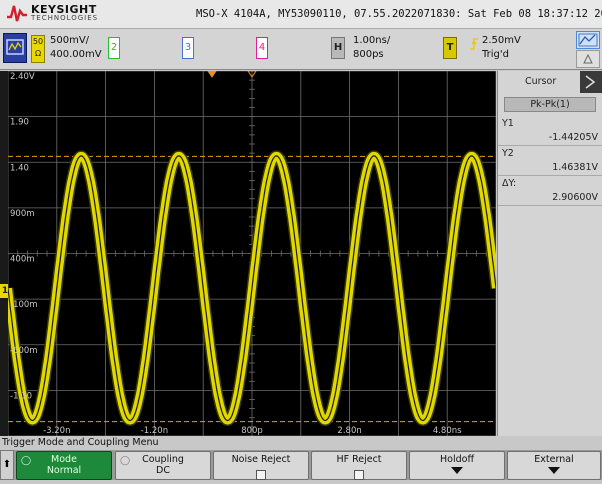 This screenshot has height=484, width=602. What do you see at coordinates (154, 431) in the screenshot?
I see `x-axis-label: -1.20n` at bounding box center [154, 431].